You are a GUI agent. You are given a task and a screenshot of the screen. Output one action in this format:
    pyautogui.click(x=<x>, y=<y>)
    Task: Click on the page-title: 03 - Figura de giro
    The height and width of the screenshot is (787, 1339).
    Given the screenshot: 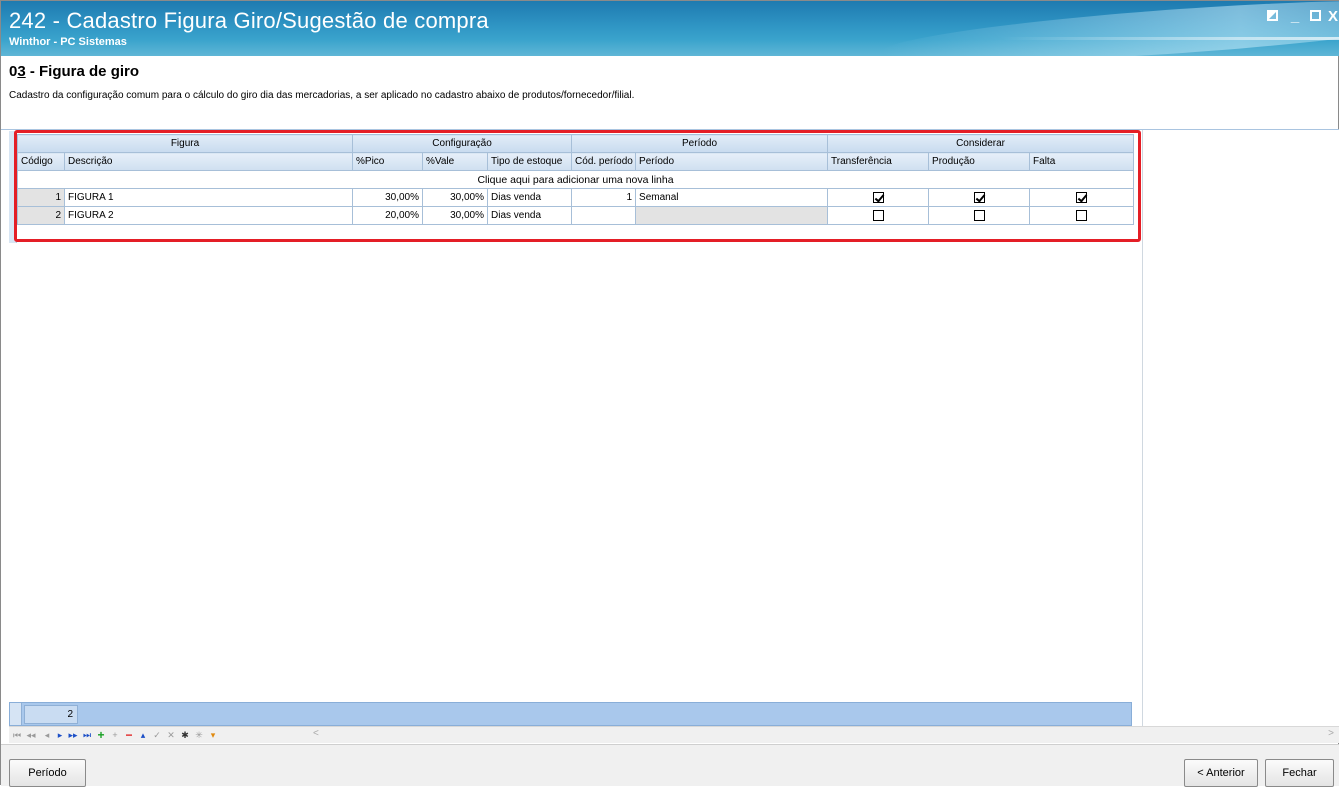 What is the action you would take?
    pyautogui.click(x=74, y=71)
    